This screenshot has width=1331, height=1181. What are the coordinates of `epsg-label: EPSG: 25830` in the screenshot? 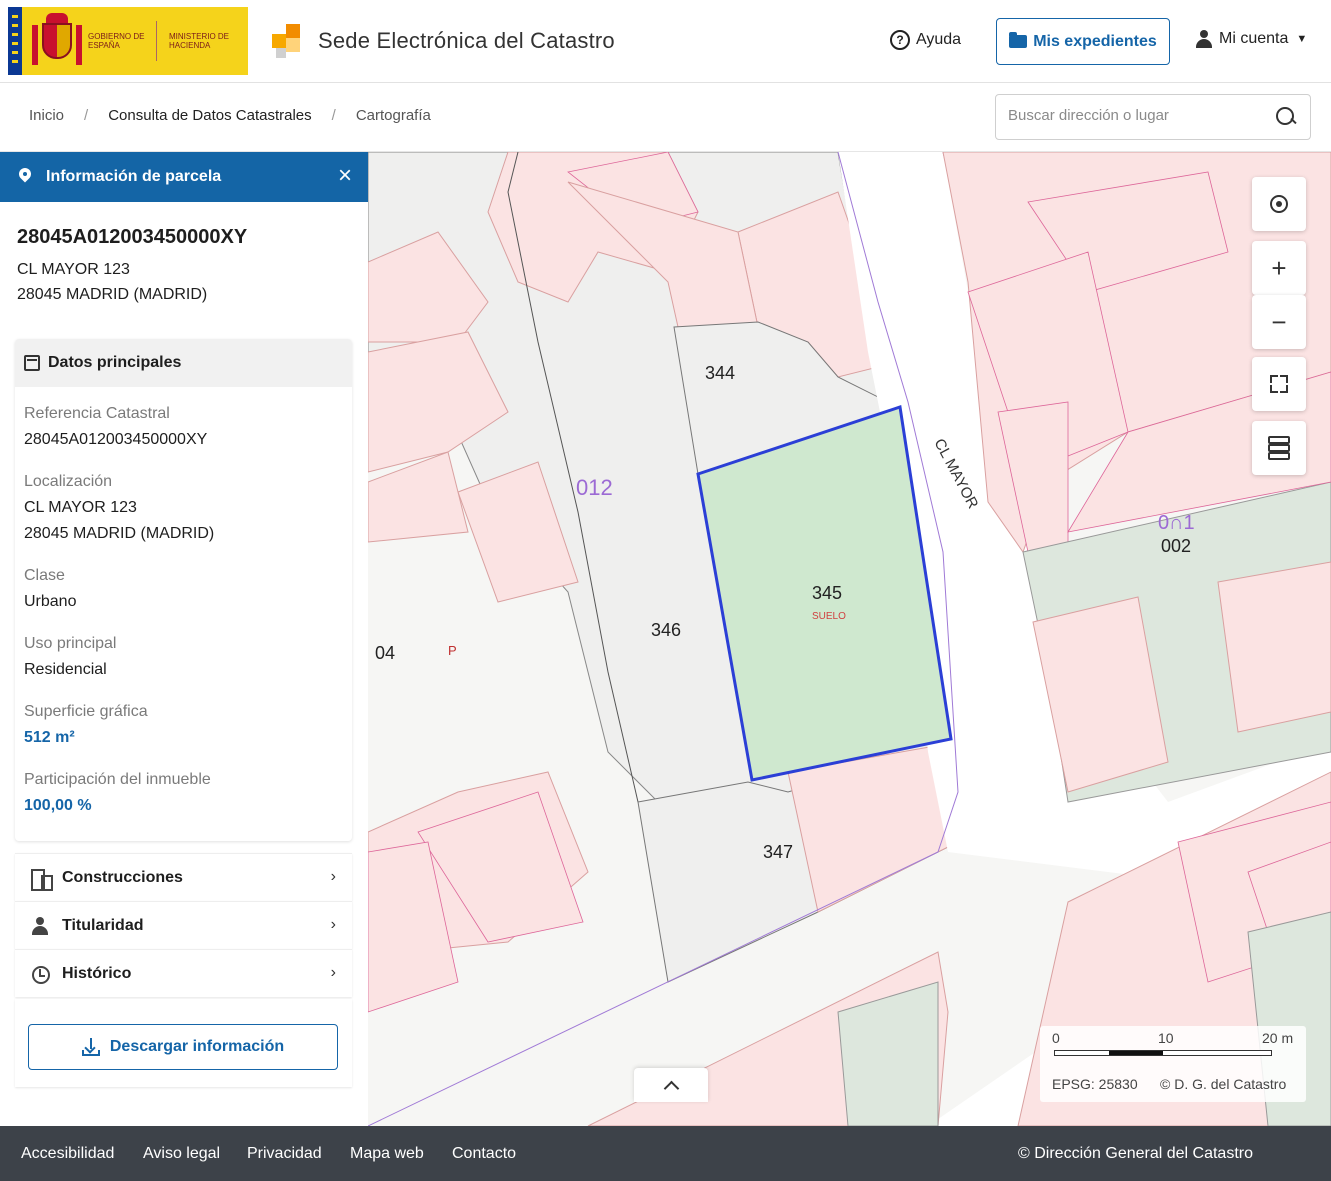 It's located at (1095, 1084).